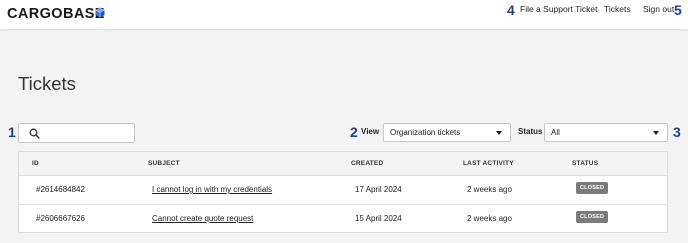 The height and width of the screenshot is (243, 688). I want to click on status-label: Status, so click(530, 131).